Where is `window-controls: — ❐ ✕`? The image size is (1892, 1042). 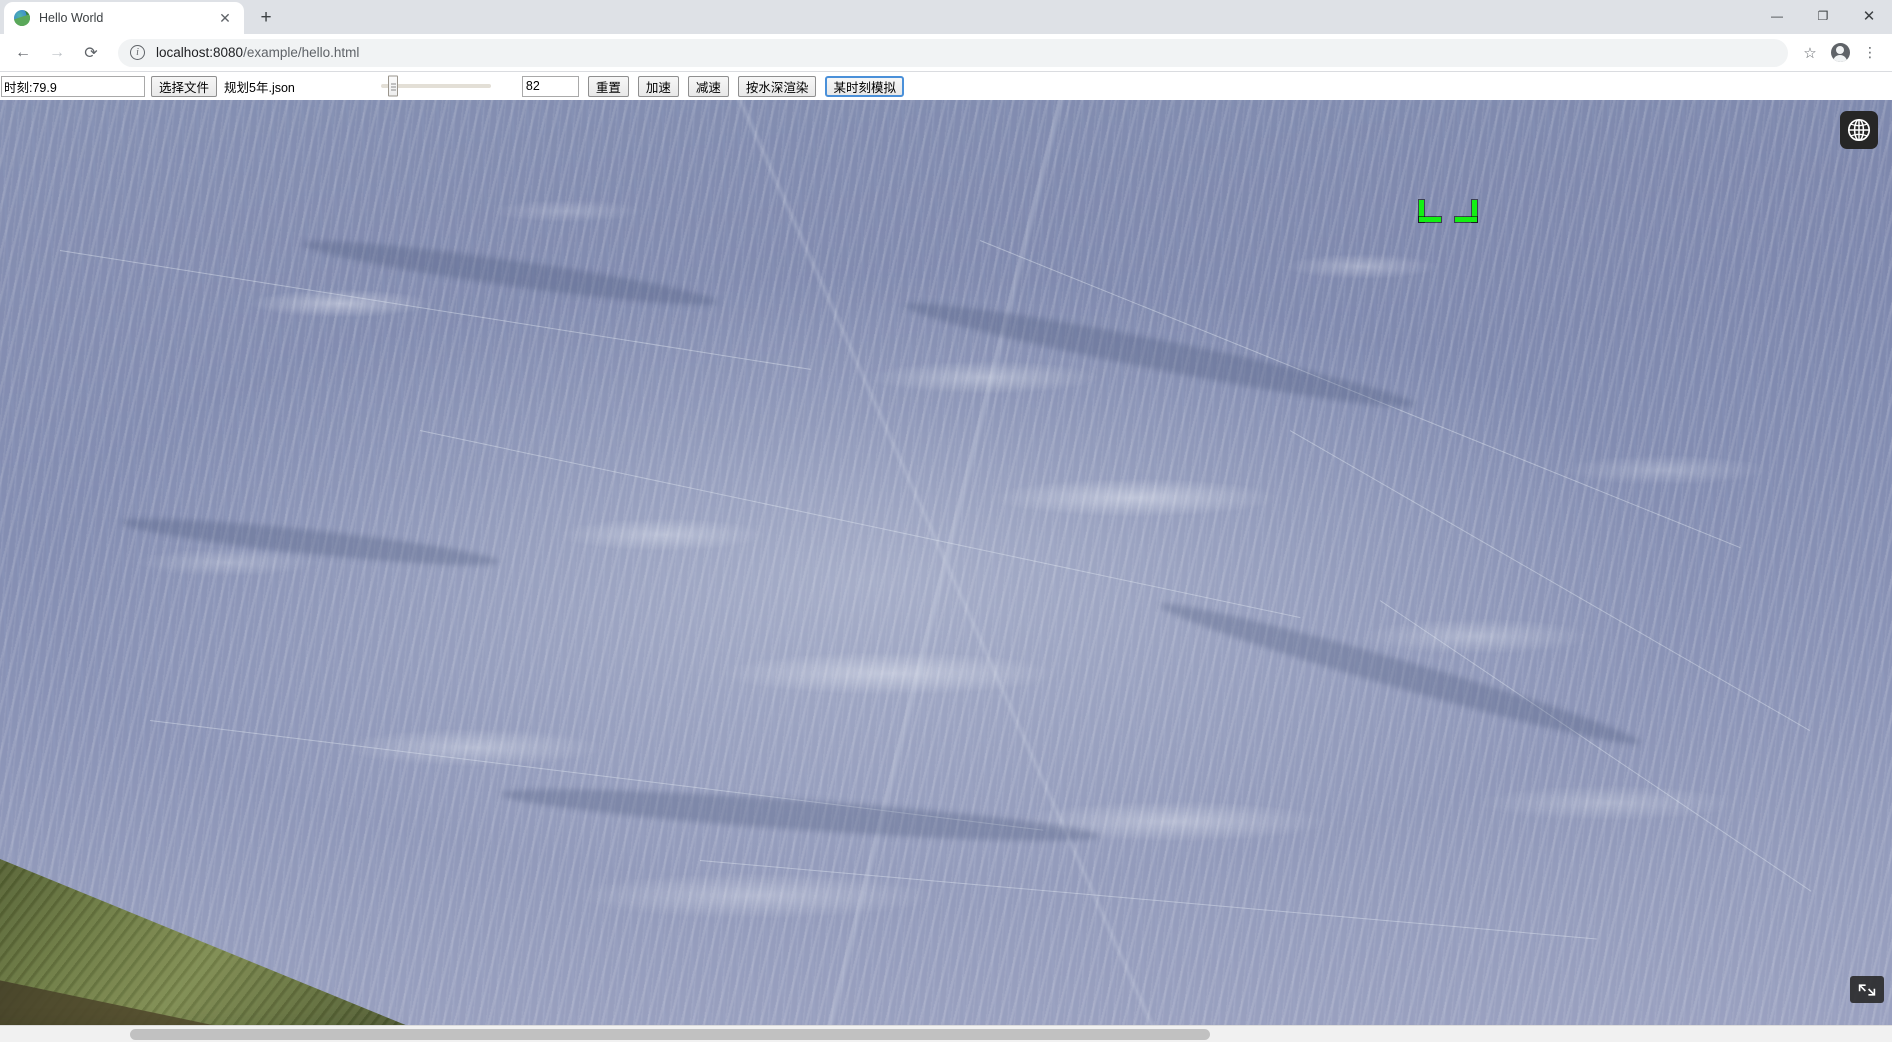
window-controls: — ❐ ✕ is located at coordinates (1823, 16).